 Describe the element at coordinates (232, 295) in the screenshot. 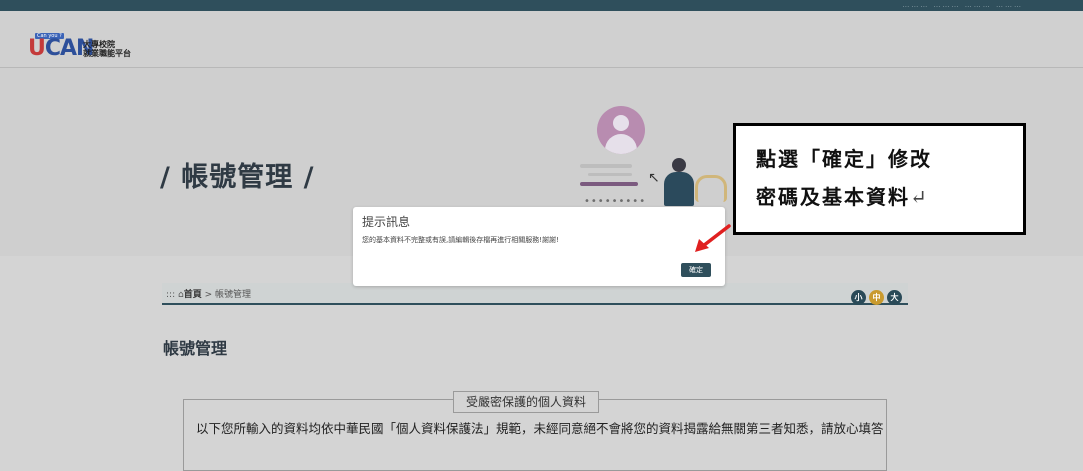

I see `breadcrumb-current: 帳號管理` at that location.